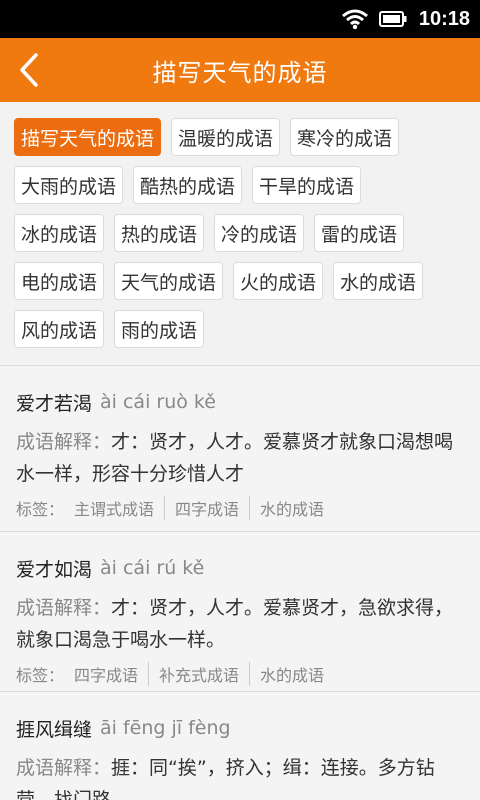 This screenshot has height=800, width=480. What do you see at coordinates (378, 281) in the screenshot?
I see `tag-water: 水的成语` at bounding box center [378, 281].